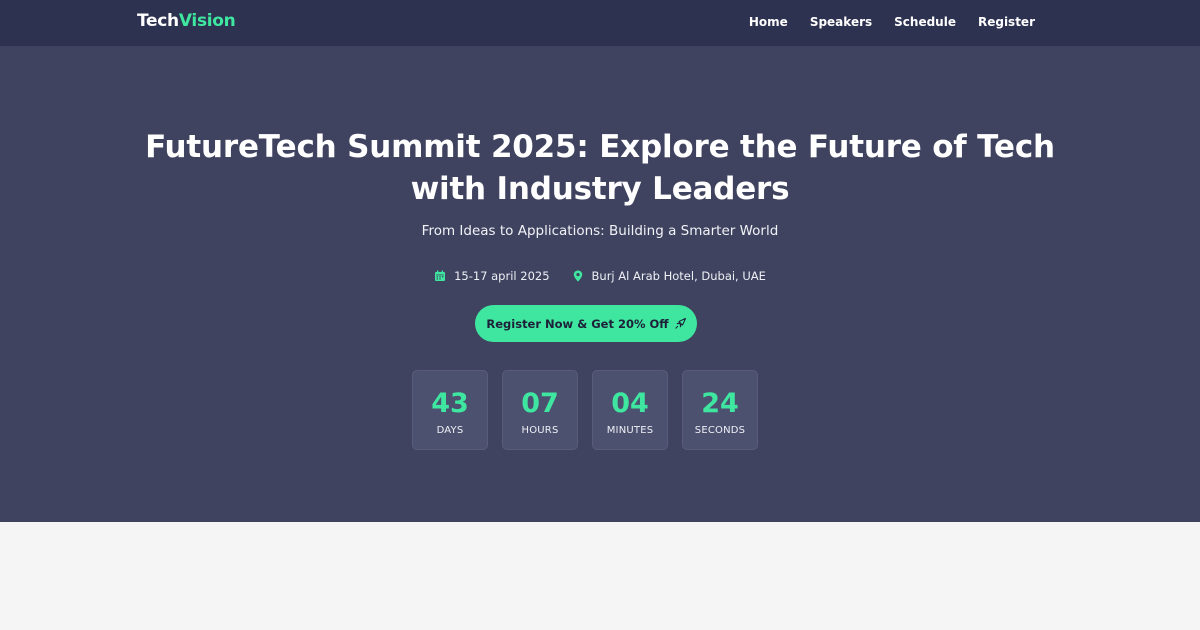 The height and width of the screenshot is (630, 1200). I want to click on countdown-minutes-value: 04, so click(630, 403).